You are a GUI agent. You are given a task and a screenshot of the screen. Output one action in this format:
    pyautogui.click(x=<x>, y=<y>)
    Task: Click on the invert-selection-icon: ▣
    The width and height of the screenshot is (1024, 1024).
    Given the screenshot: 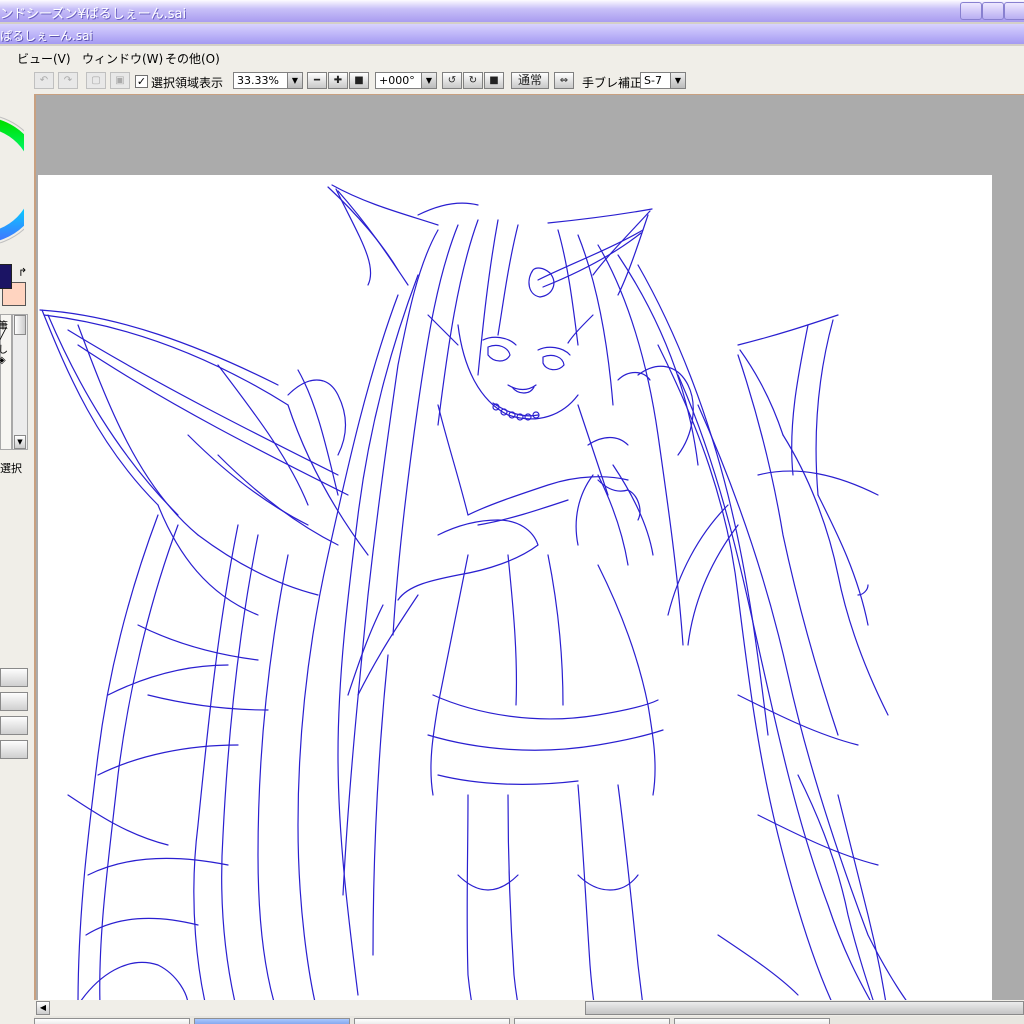 What is the action you would take?
    pyautogui.click(x=120, y=80)
    